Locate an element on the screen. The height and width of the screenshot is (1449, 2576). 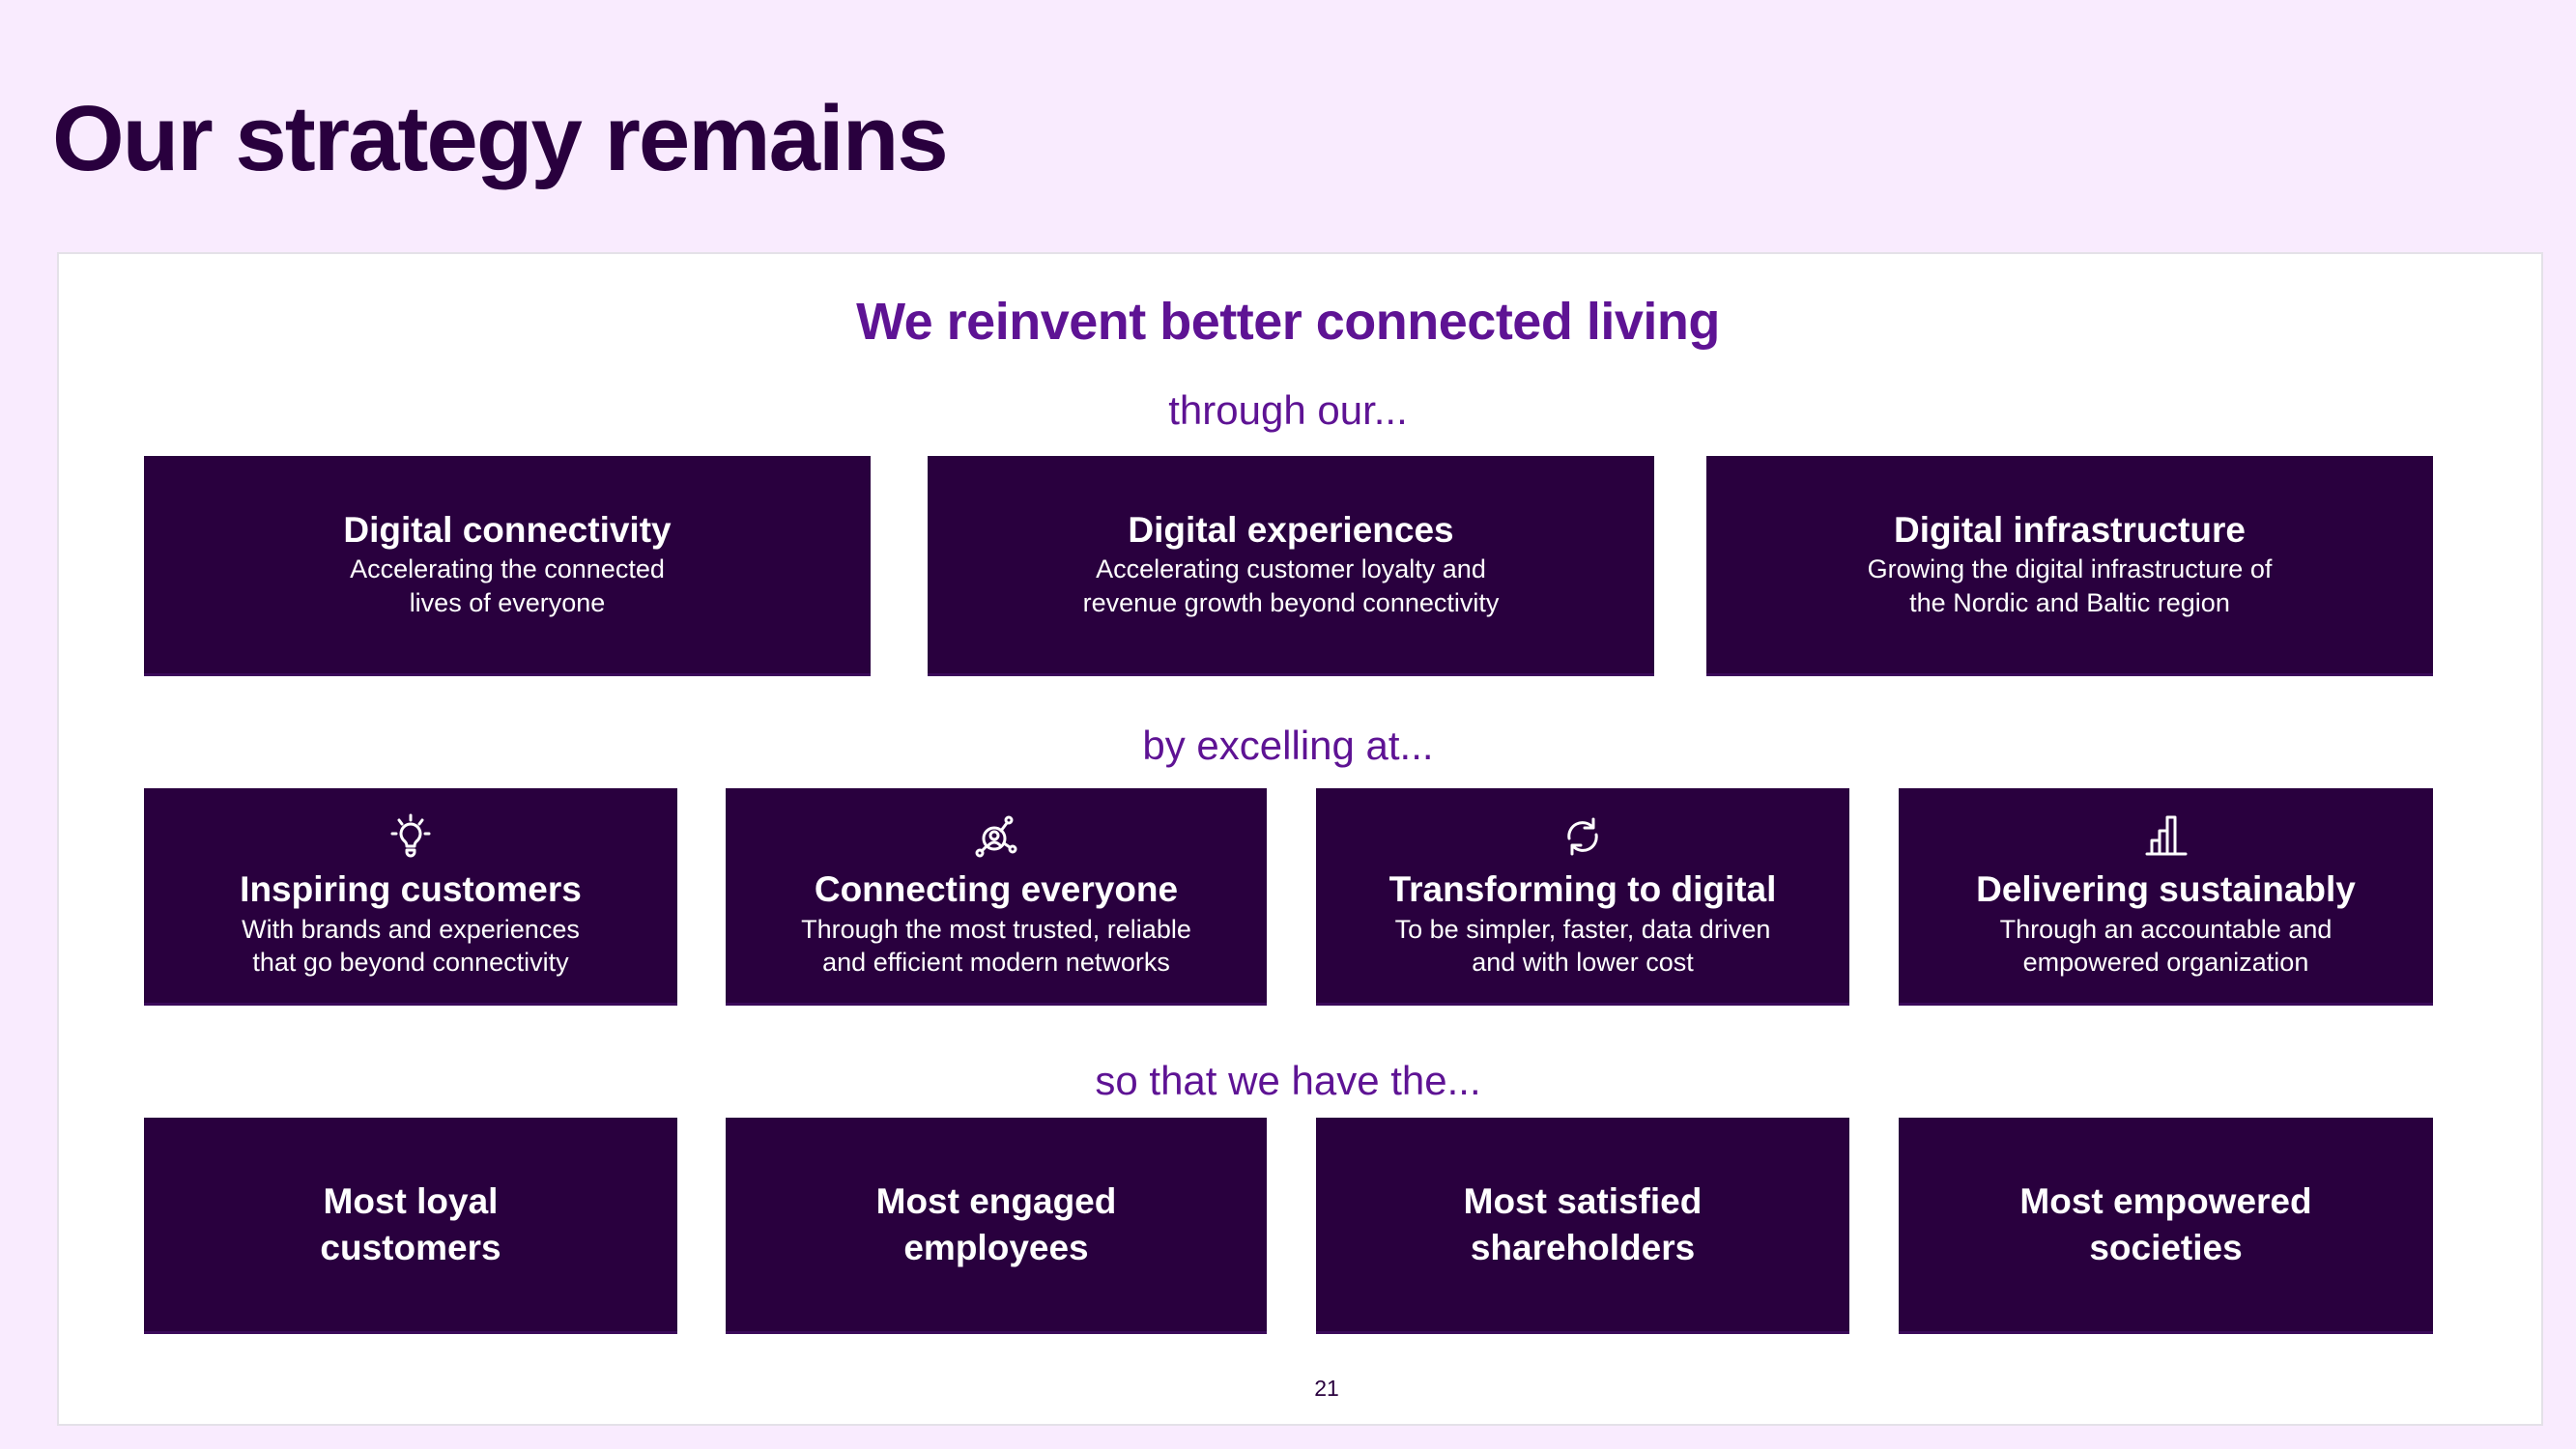
pillar-title: Digital experiences is located at coordinates (1291, 529).